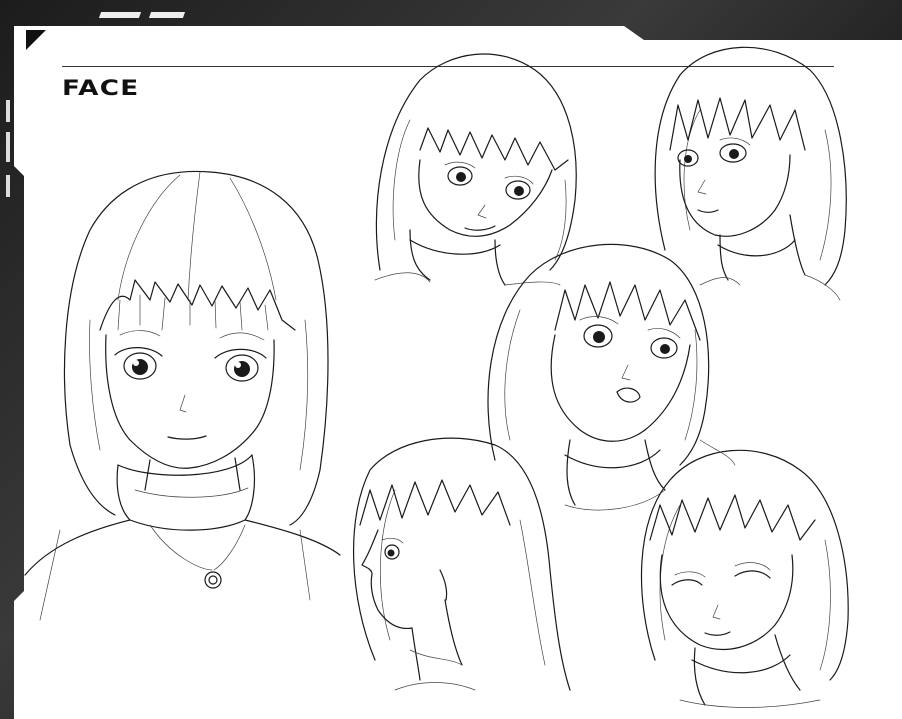 The image size is (902, 719). Describe the element at coordinates (750, 173) in the screenshot. I see `drawing-three-quarter-right-top` at that location.